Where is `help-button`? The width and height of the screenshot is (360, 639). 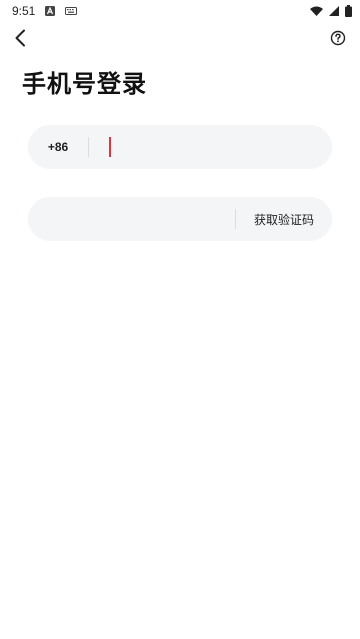 help-button is located at coordinates (338, 40).